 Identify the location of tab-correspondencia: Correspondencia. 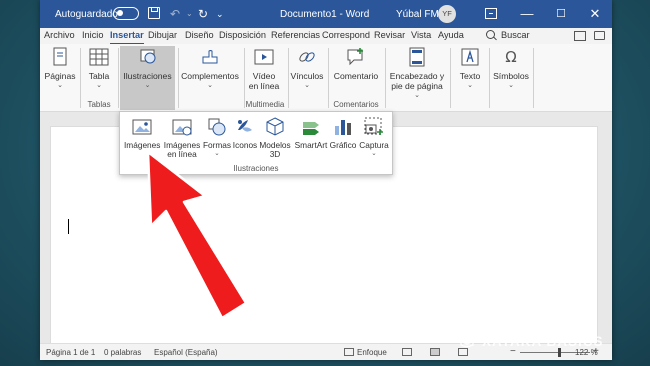
(346, 37).